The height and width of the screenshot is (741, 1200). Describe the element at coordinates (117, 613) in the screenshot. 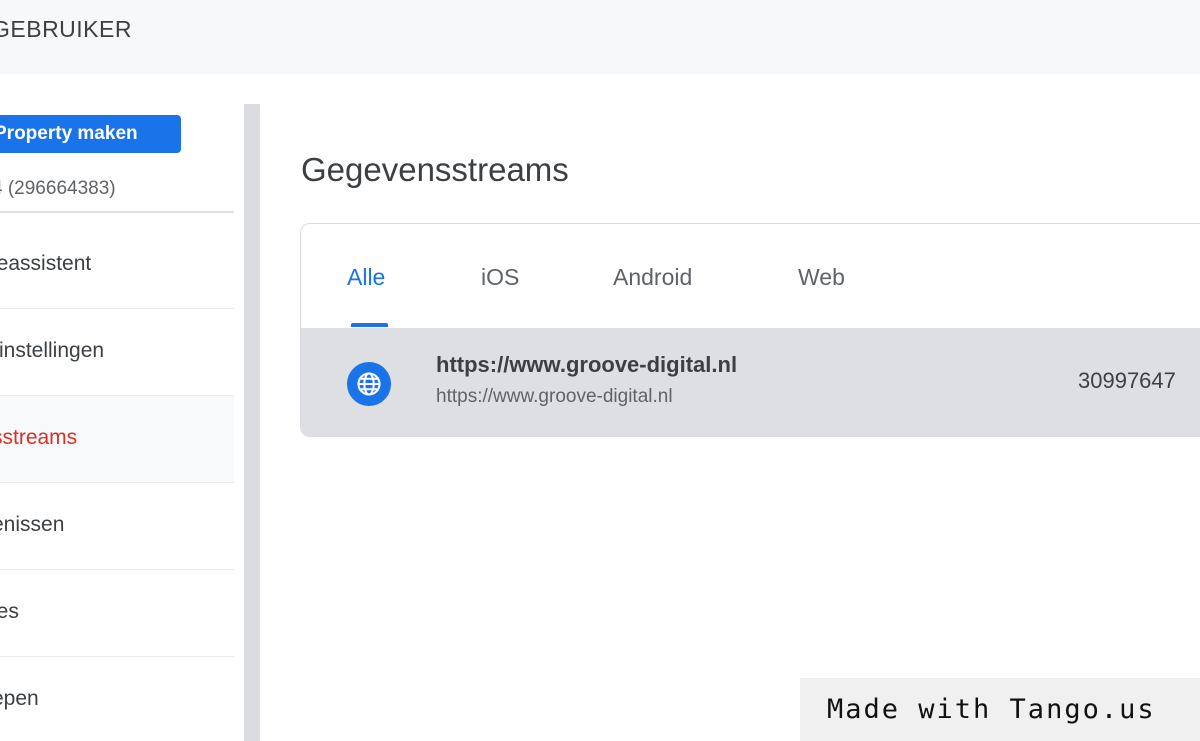

I see `sidebar-item-conversions: ies` at that location.